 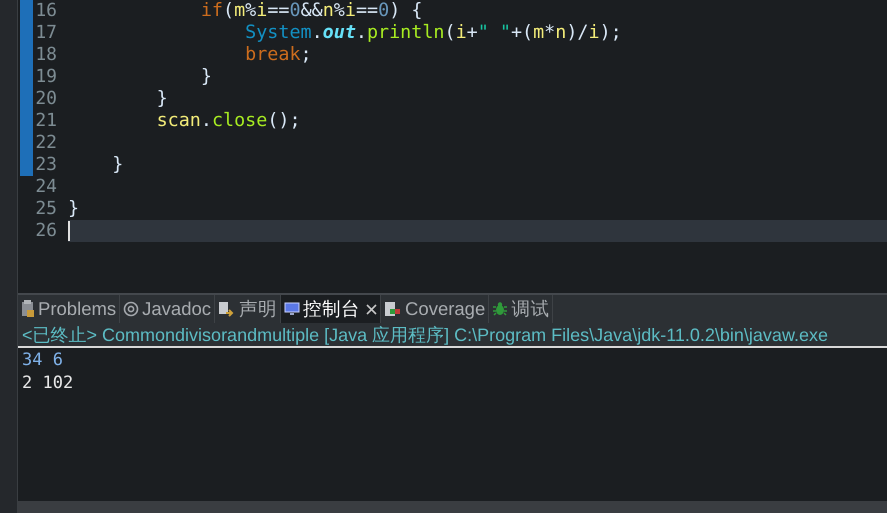 What do you see at coordinates (46, 187) in the screenshot?
I see `line-number: 24` at bounding box center [46, 187].